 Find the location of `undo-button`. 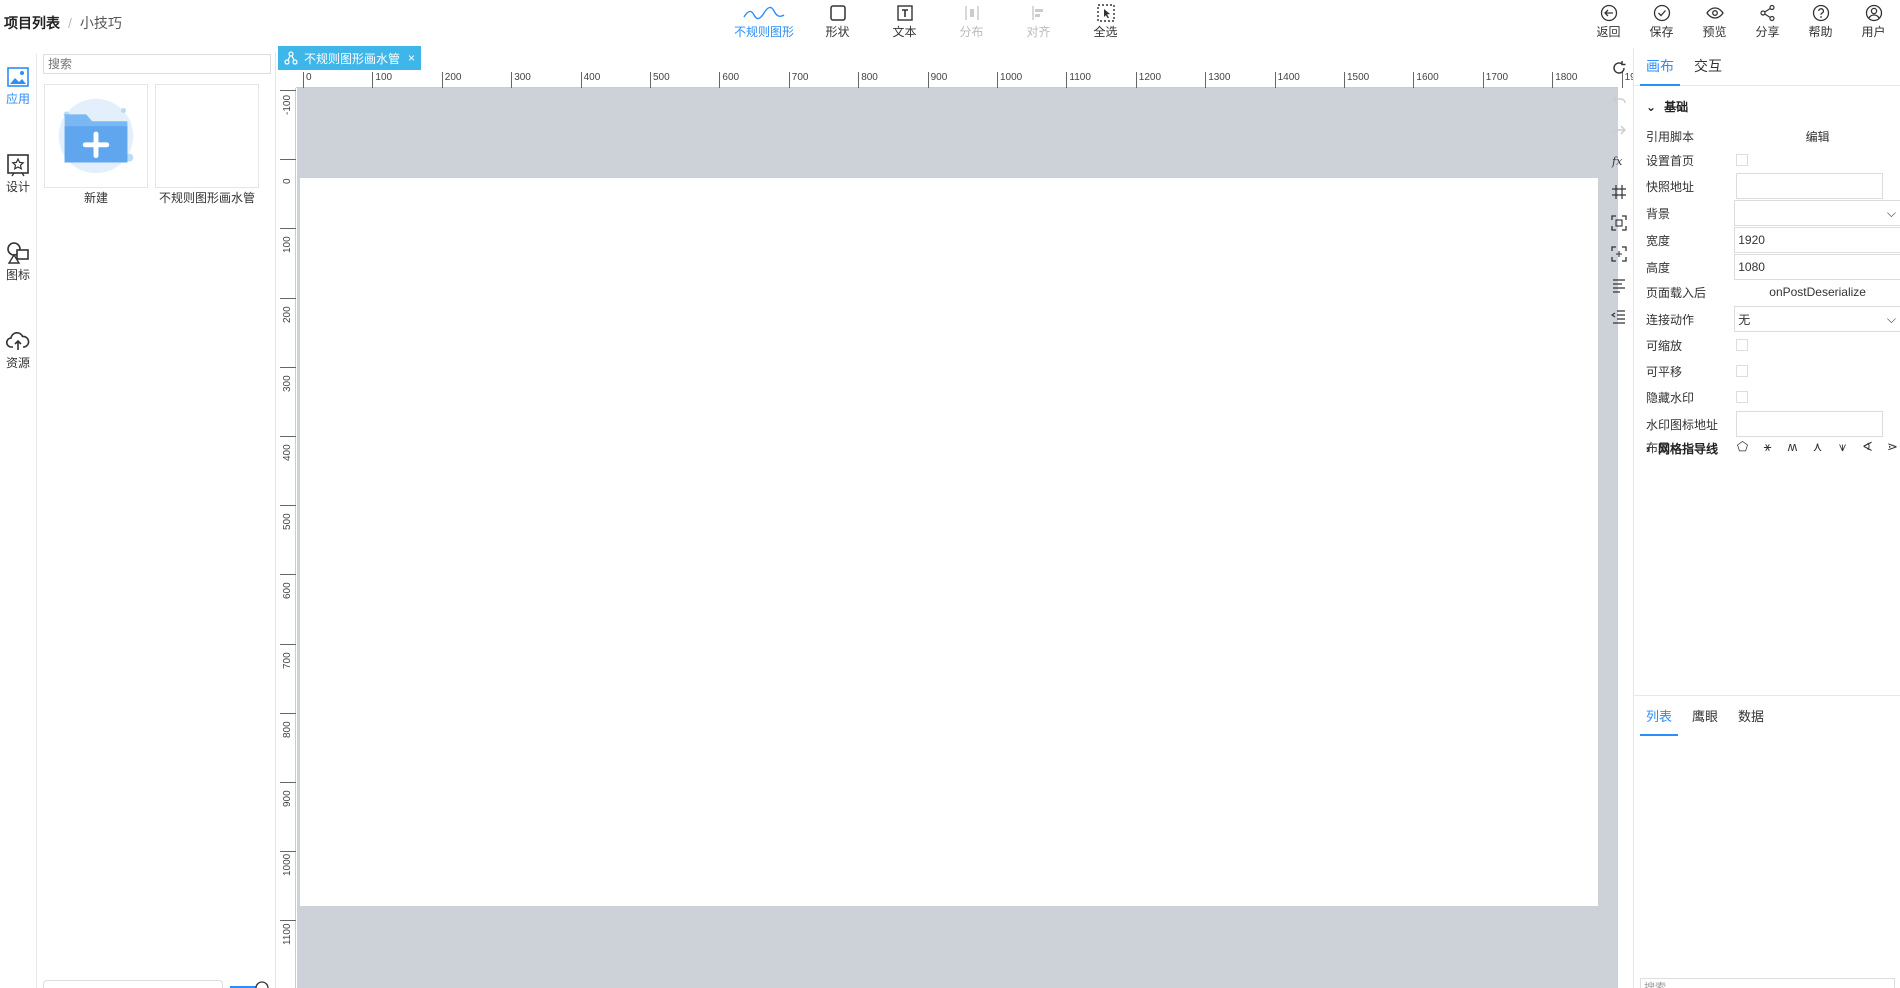

undo-button is located at coordinates (1619, 98).